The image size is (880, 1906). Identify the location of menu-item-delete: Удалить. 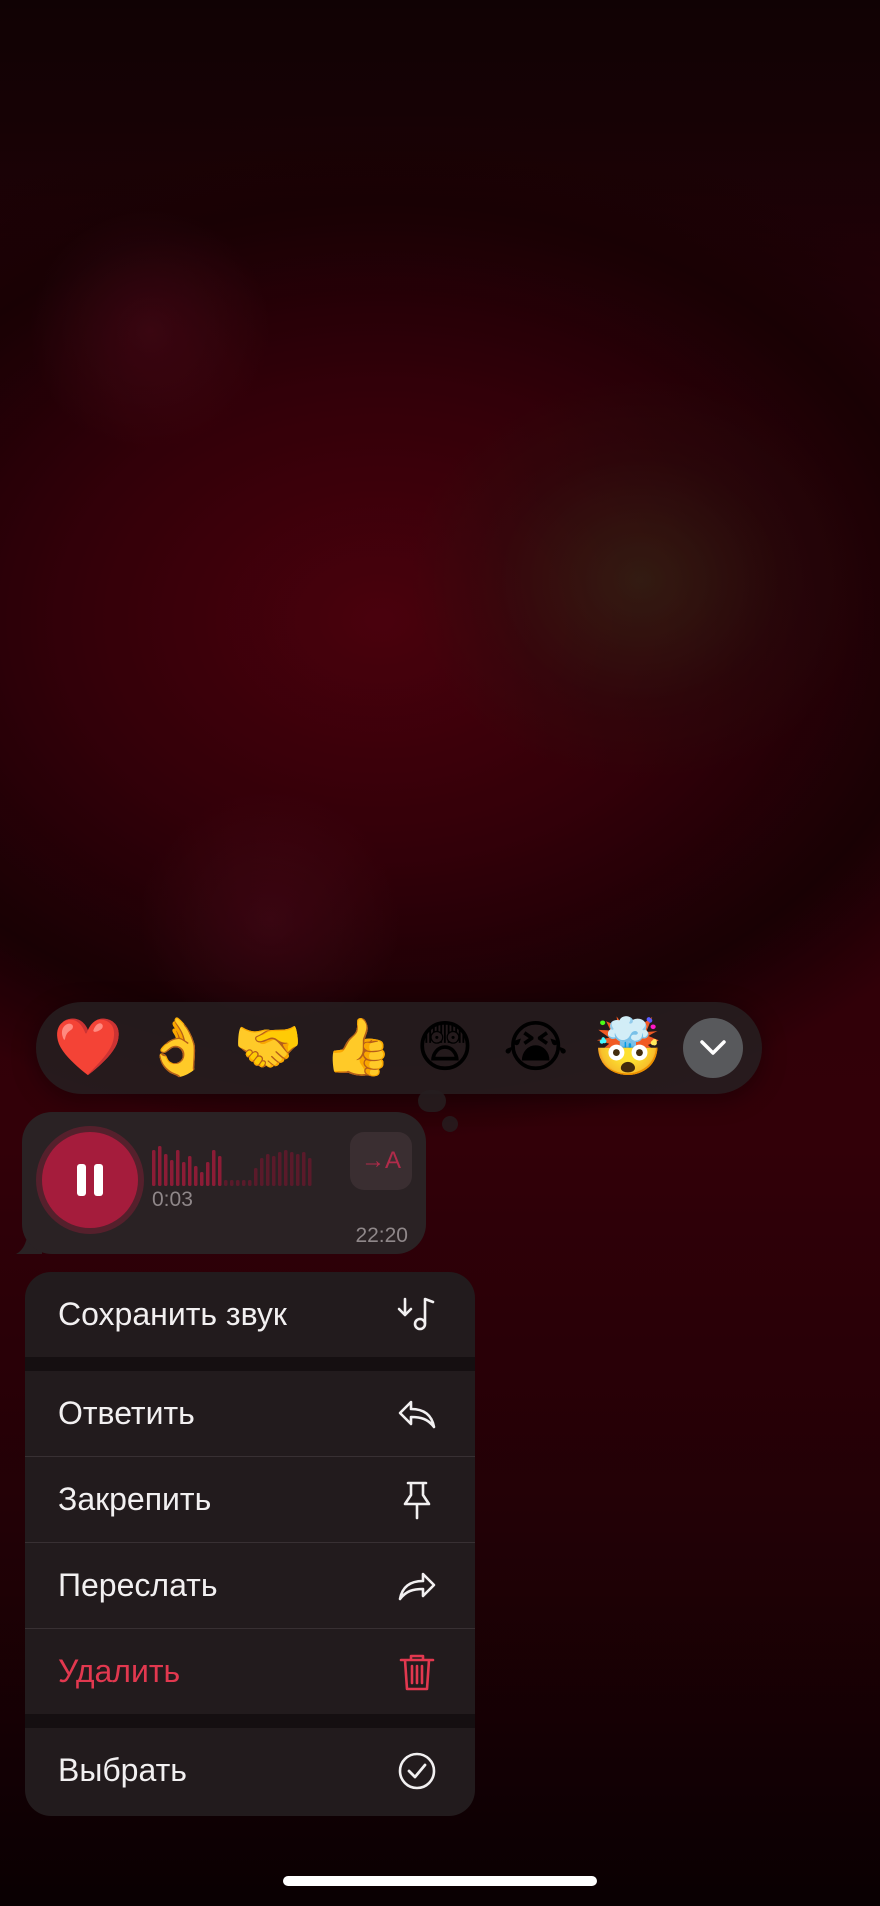
(250, 1671).